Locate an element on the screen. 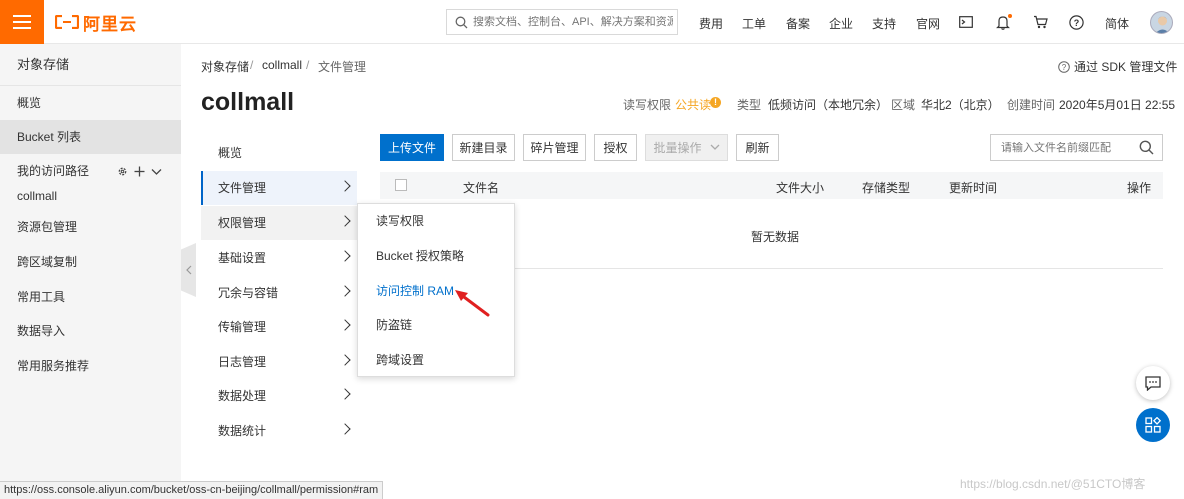  notification-dot is located at coordinates (1010, 16).